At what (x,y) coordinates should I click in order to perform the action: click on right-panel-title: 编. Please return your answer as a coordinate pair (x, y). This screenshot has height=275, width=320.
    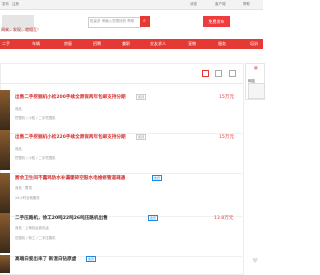
    Looking at the image, I should click on (256, 68).